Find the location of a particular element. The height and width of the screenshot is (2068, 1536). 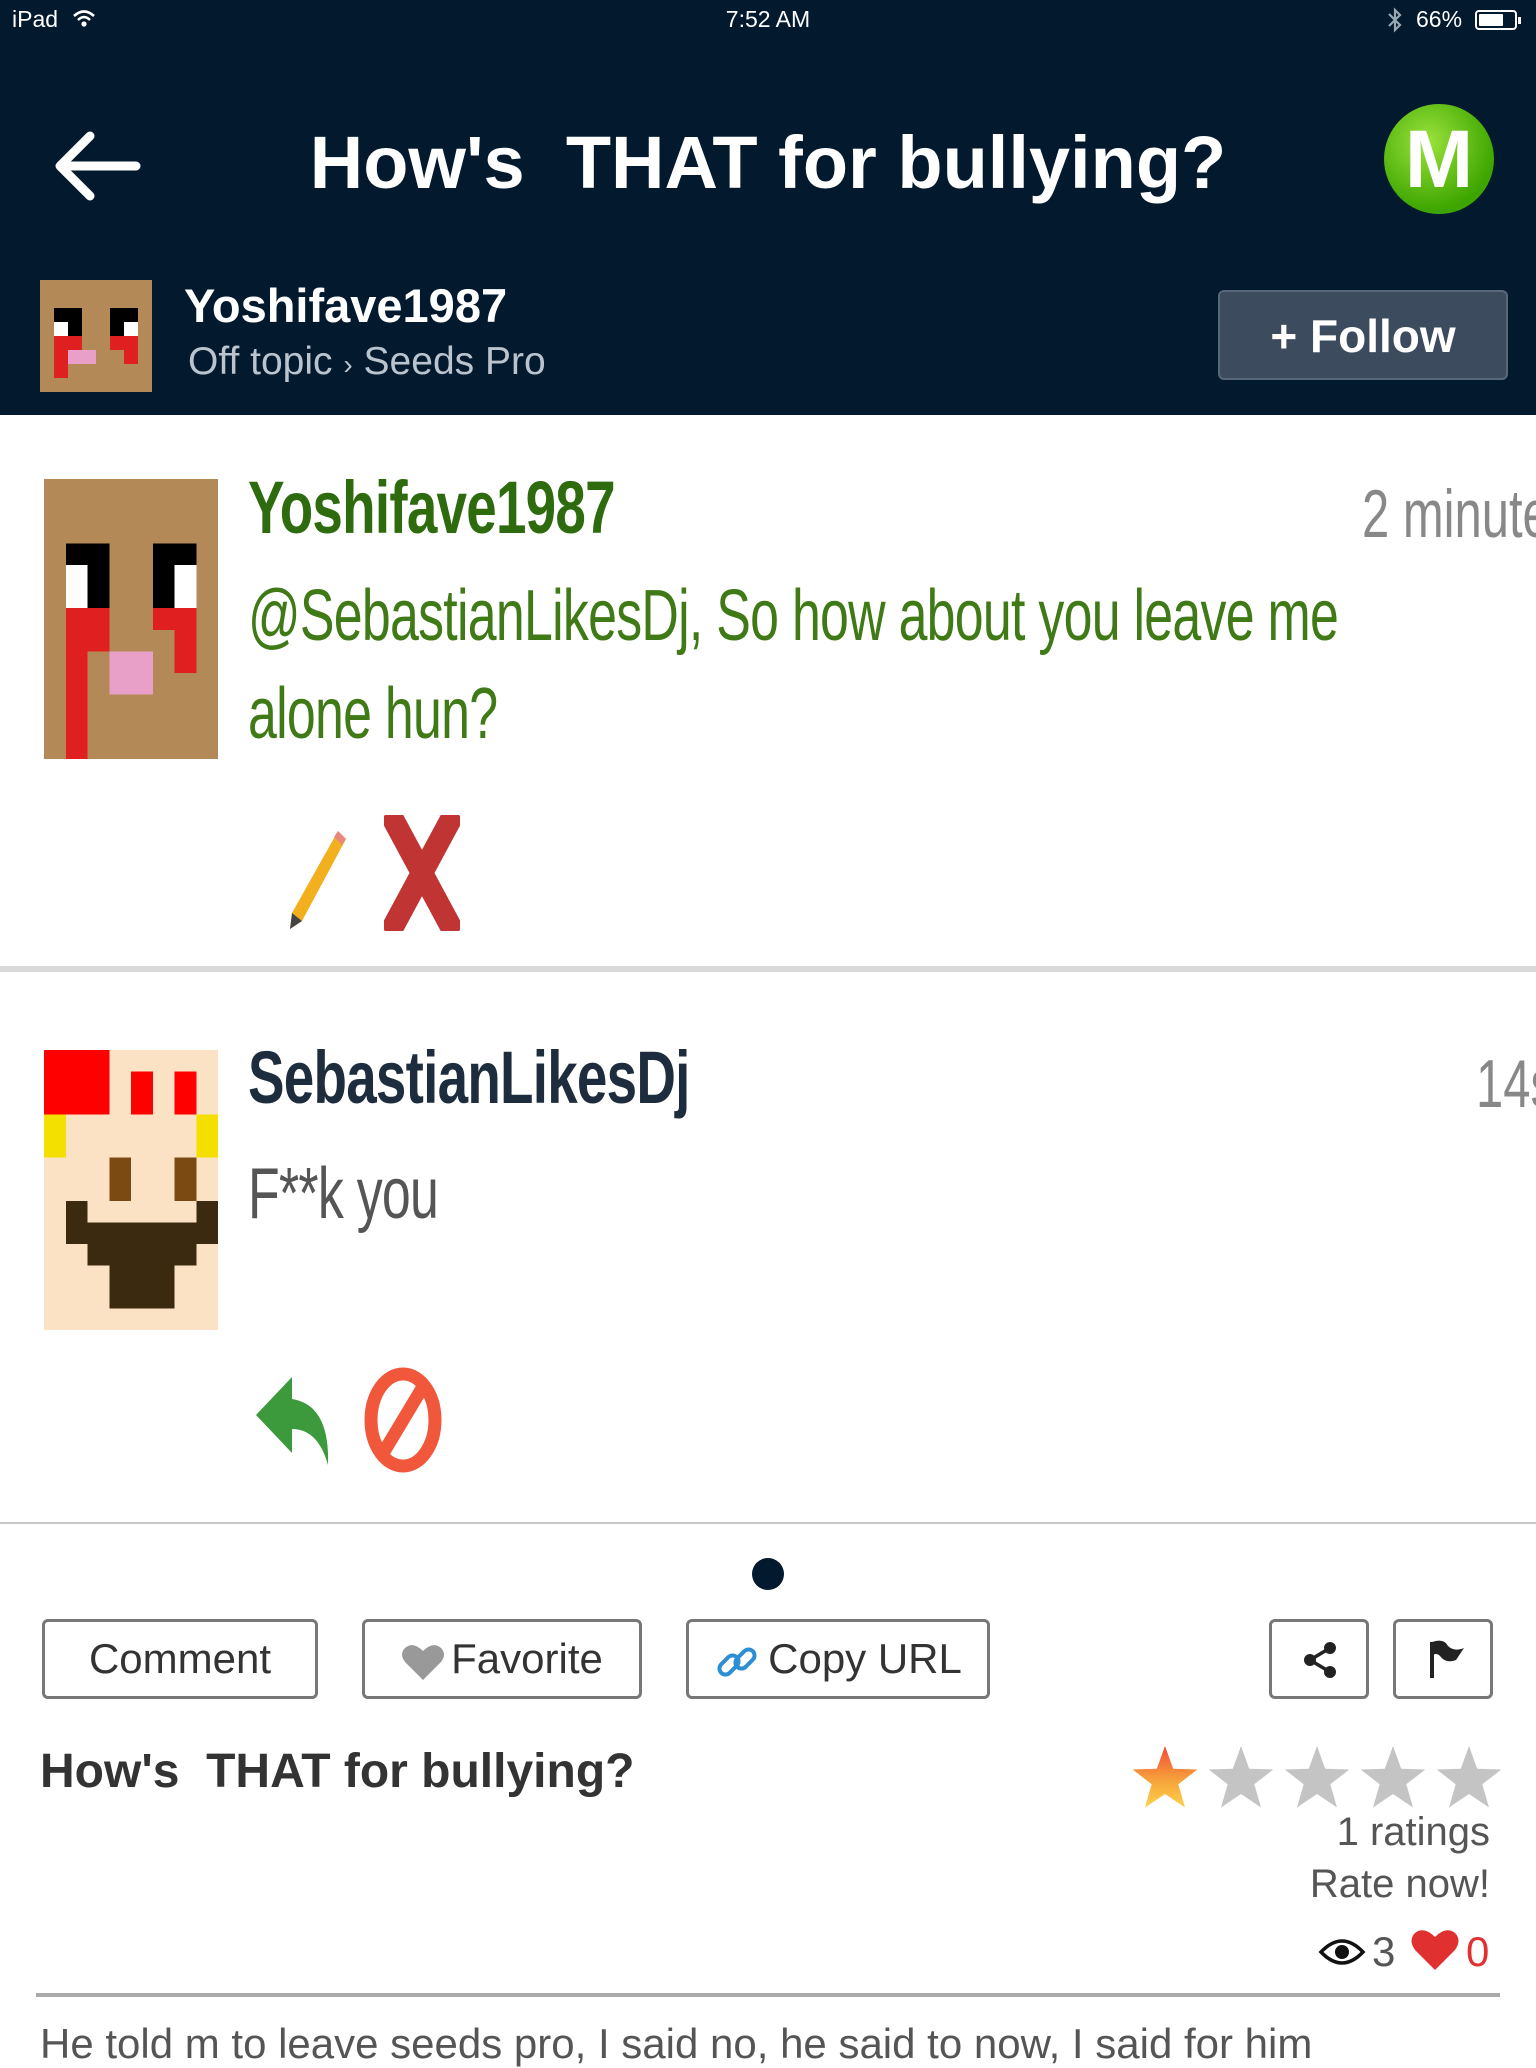

ratings-count: 1 ratings is located at coordinates (1413, 1832).